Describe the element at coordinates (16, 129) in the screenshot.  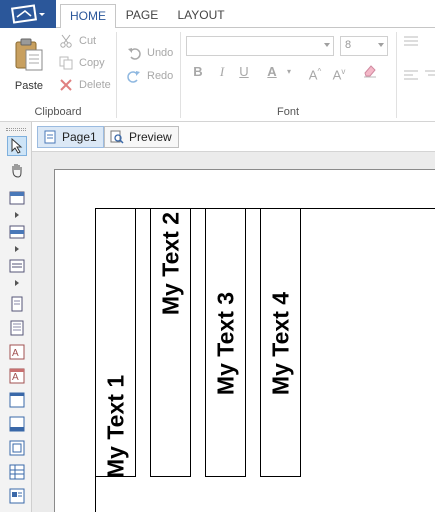
I see `toolbox-grip` at that location.